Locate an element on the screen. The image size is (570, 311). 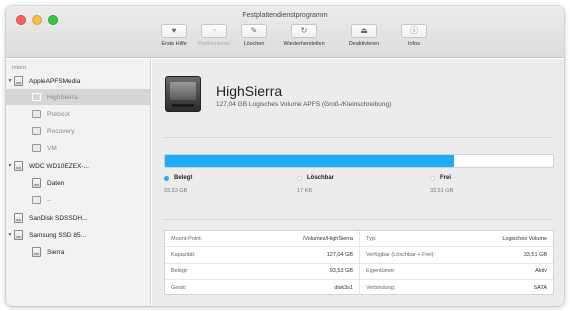
table-cell: Mount-Point: /Volumes/HighSierra is located at coordinates (262, 238).